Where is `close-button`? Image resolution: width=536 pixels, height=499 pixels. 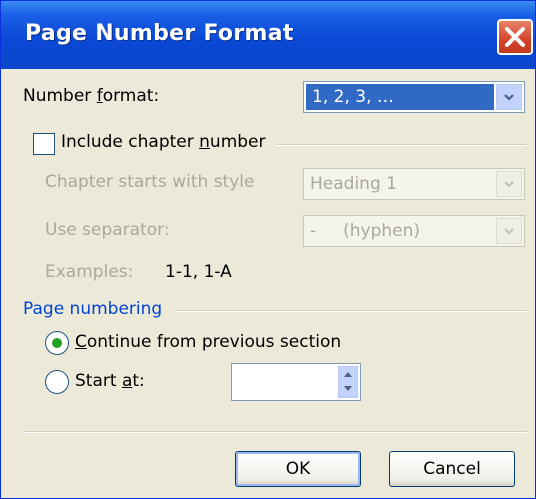
close-button is located at coordinates (515, 37).